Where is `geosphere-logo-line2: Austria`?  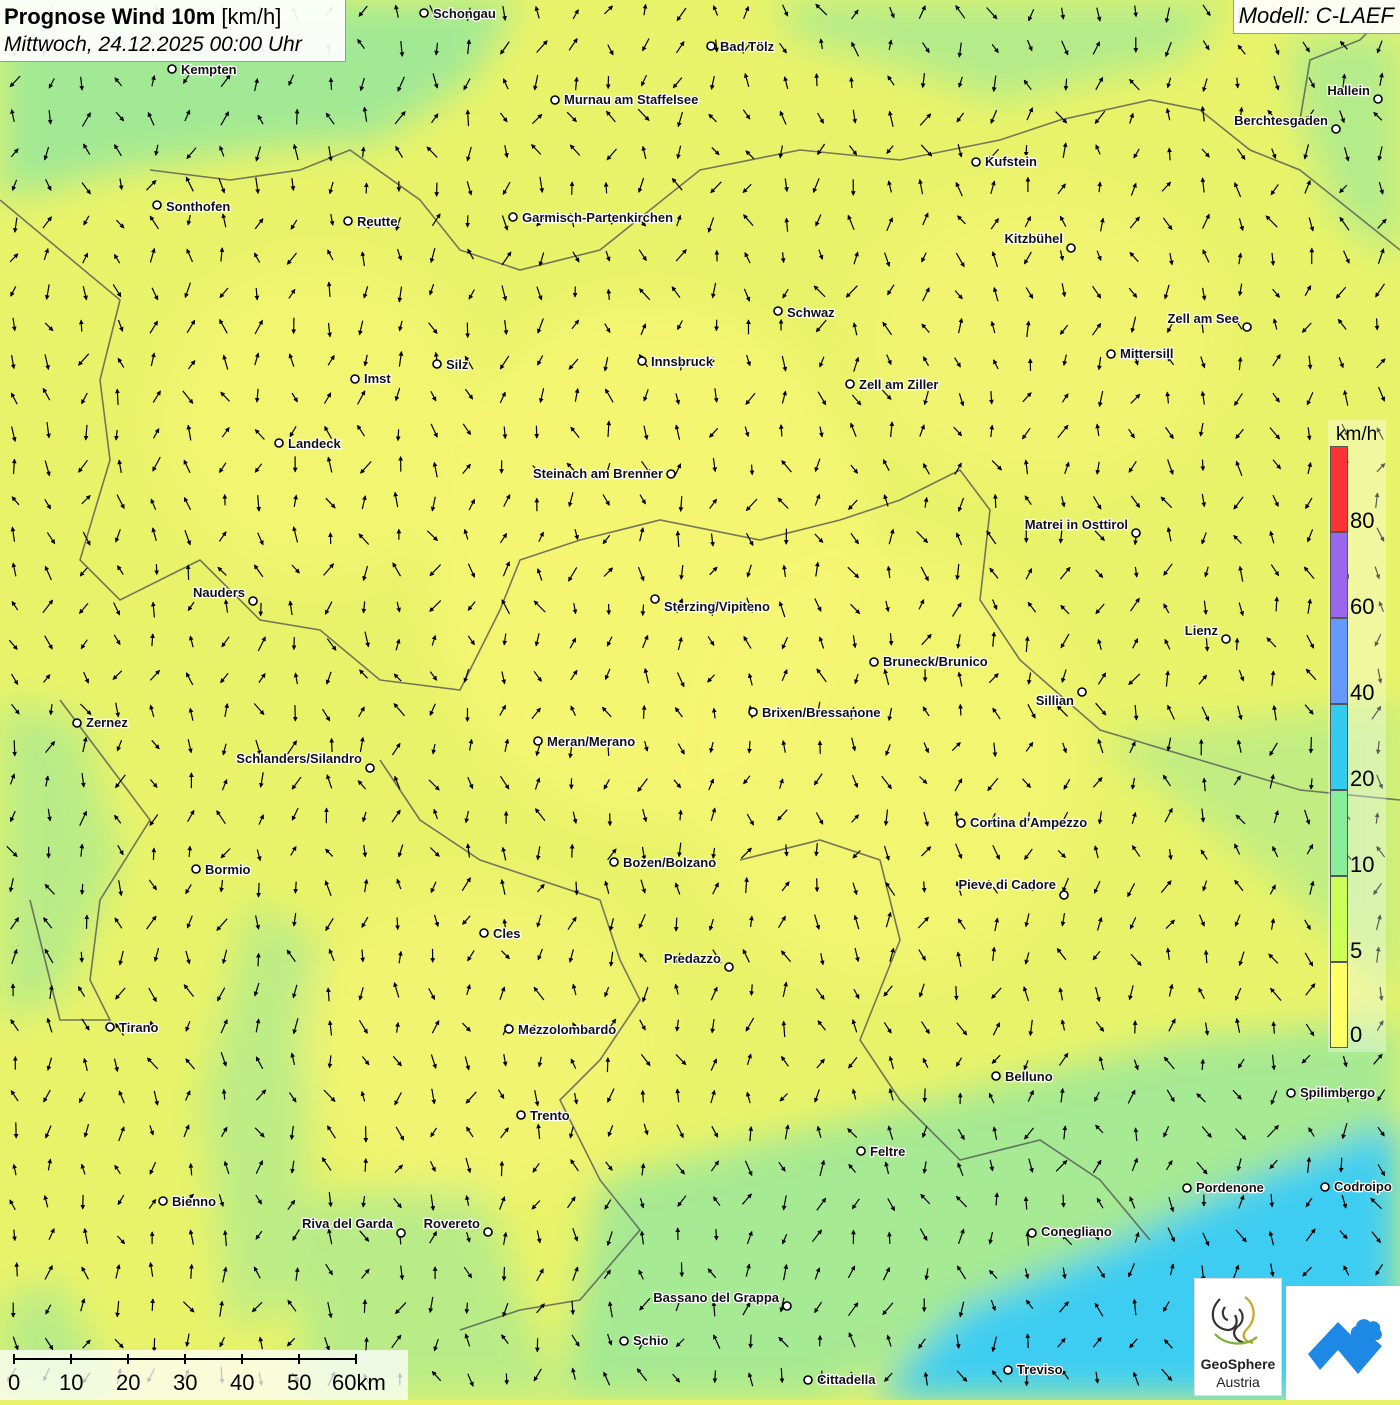
geosphere-logo-line2: Austria is located at coordinates (1238, 1382).